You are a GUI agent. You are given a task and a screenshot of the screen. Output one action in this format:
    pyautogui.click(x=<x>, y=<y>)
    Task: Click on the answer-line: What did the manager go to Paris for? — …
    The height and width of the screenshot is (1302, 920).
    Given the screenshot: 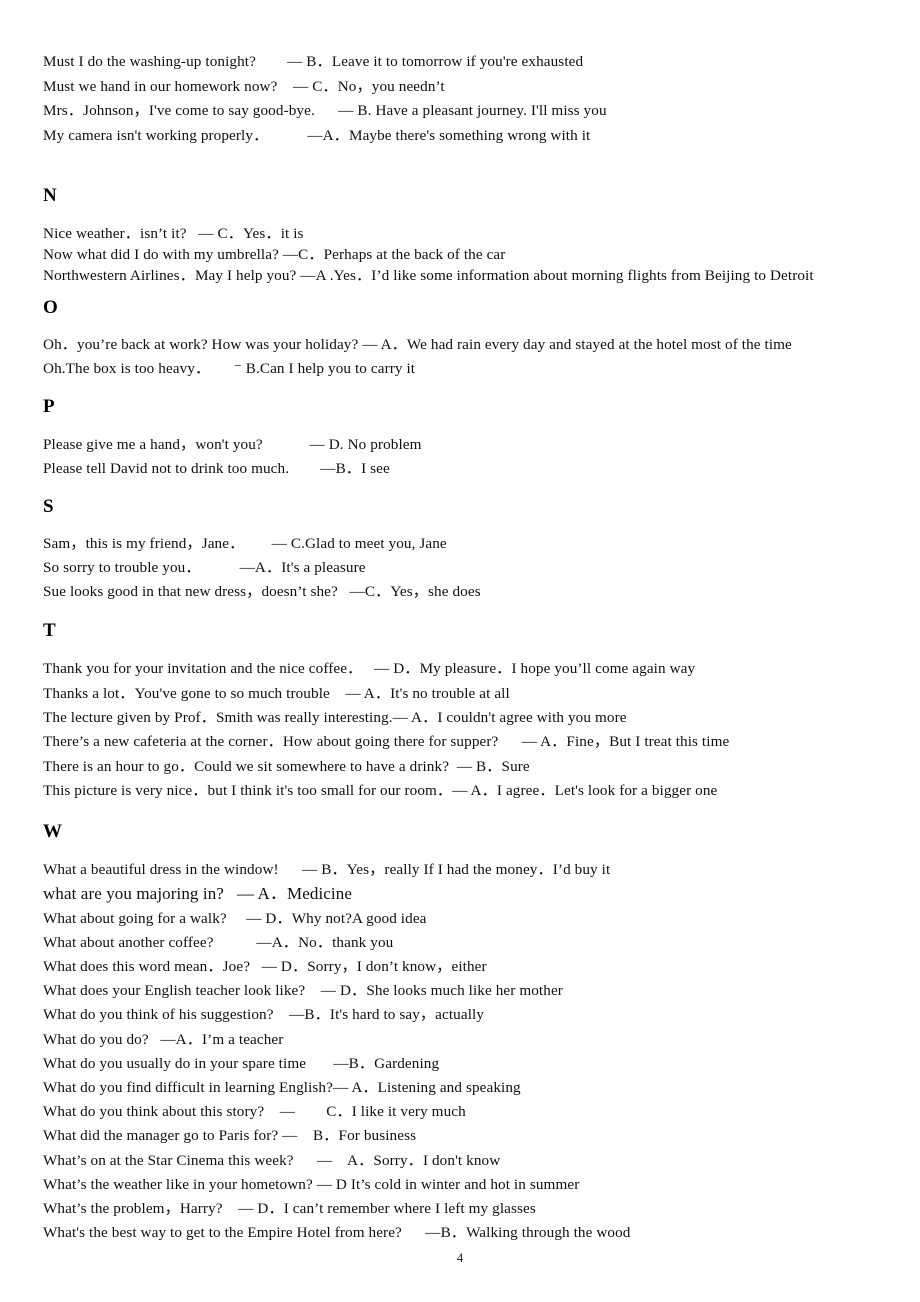 What is the action you would take?
    pyautogui.click(x=230, y=1136)
    